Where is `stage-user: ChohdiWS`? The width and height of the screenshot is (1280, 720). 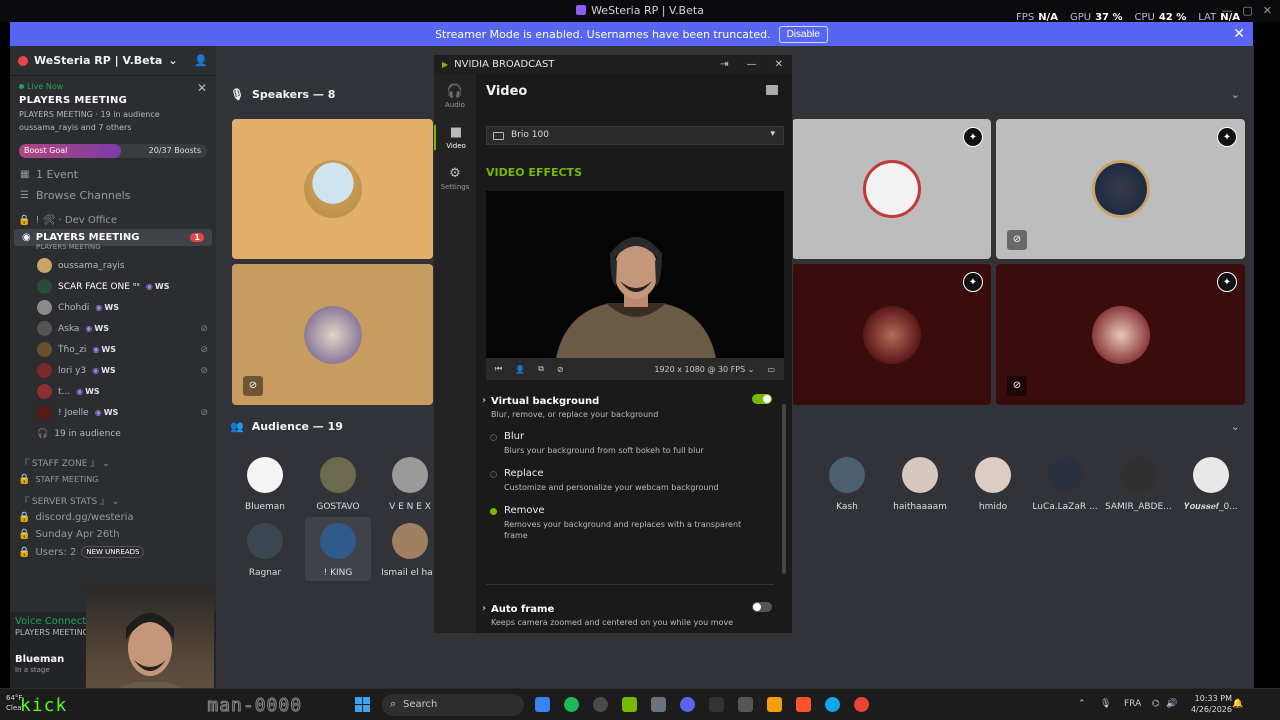
stage-user: ChohdiWS is located at coordinates (113, 307).